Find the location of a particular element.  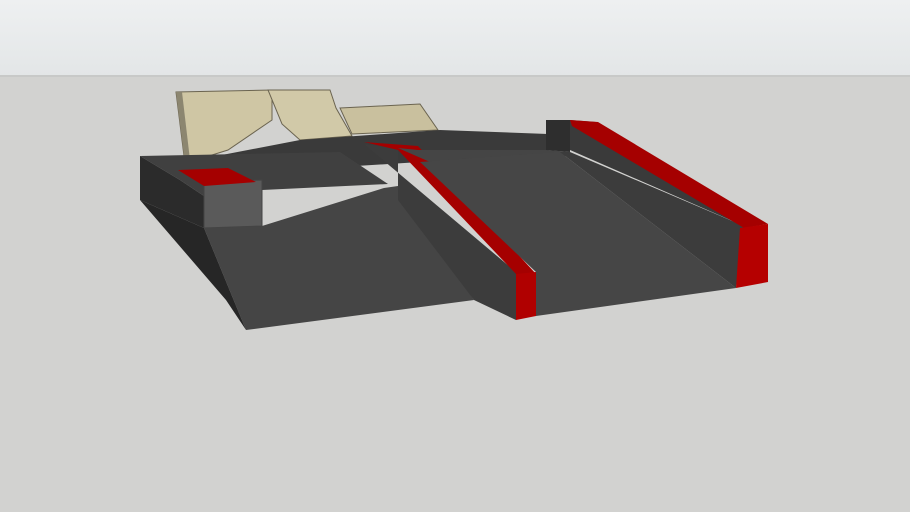

quarter-pipe-middle is located at coordinates (310, 115).